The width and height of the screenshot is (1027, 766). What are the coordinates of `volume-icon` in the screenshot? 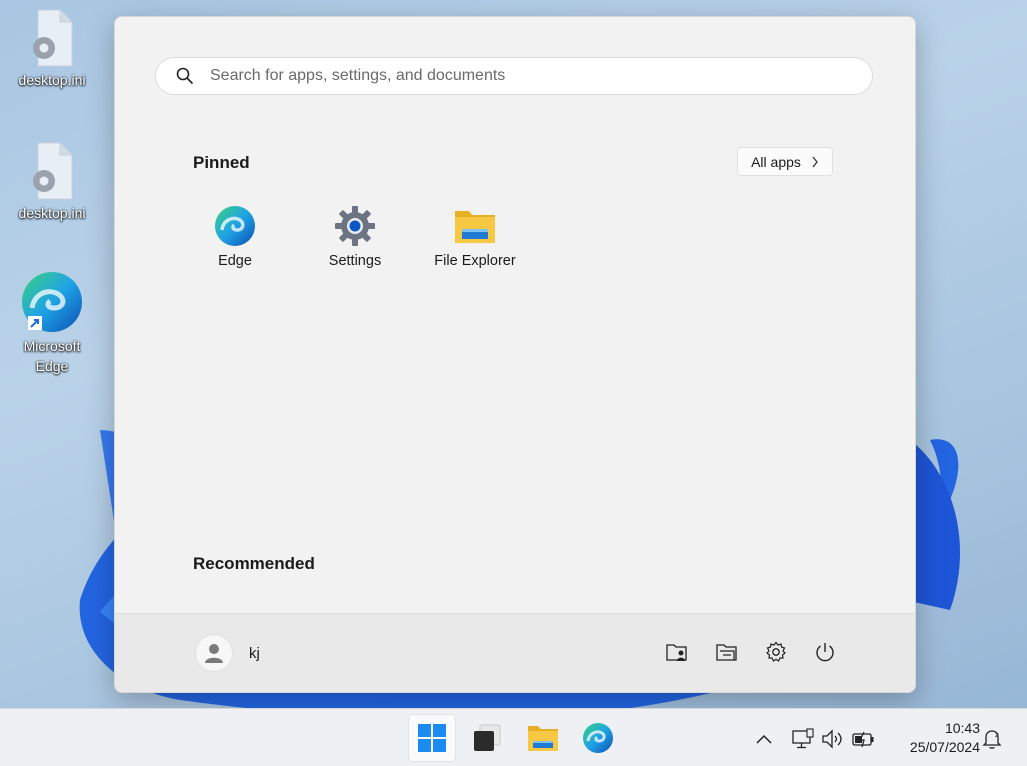 It's located at (832, 739).